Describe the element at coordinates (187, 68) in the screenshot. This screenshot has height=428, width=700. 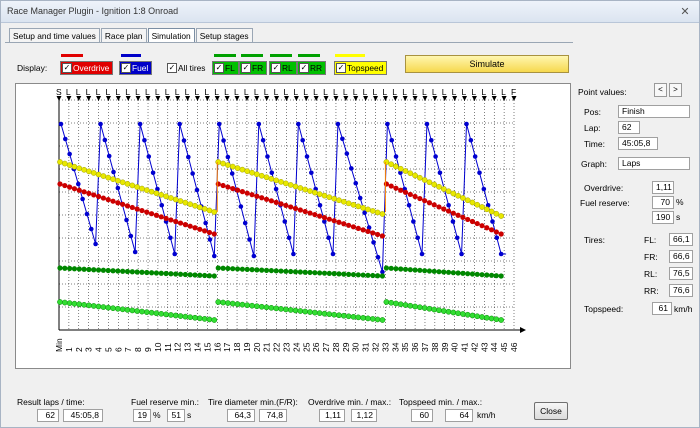
I see `all-tires-checkbox: ✓ All tires` at that location.